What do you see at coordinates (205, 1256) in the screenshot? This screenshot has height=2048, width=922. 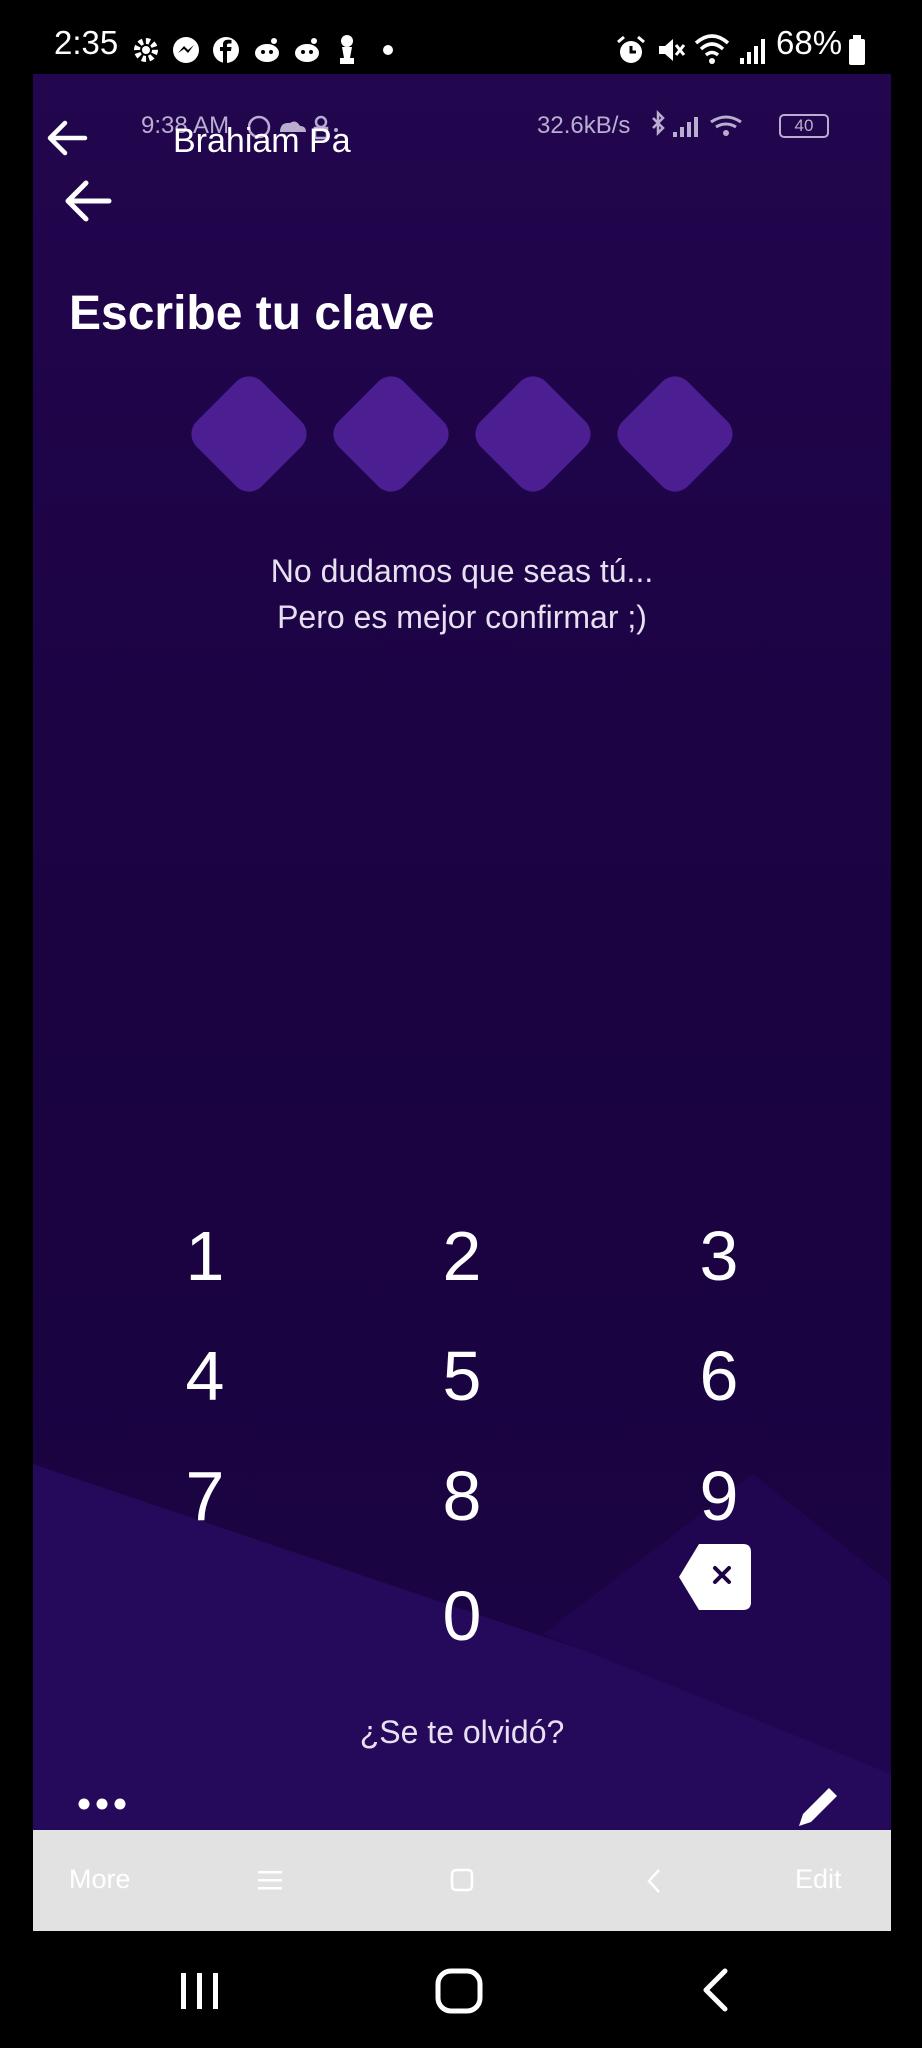 I see `key-1: 1` at bounding box center [205, 1256].